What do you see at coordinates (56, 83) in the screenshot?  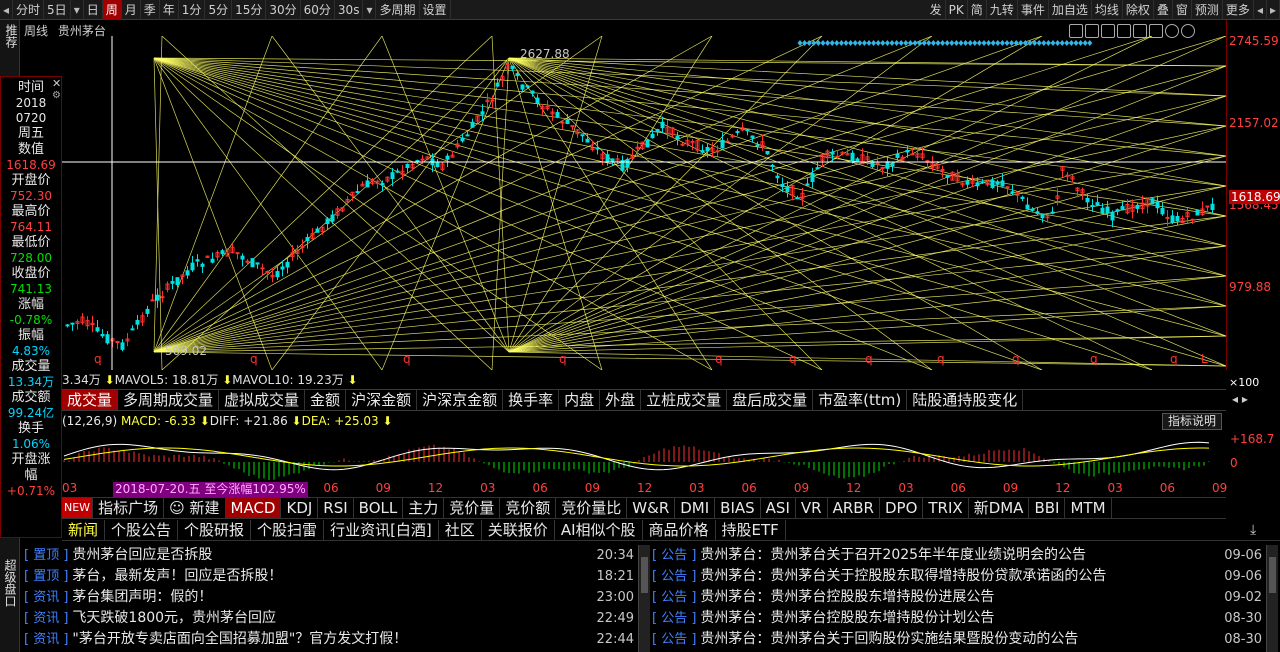 I see `close-icon: ✕` at bounding box center [56, 83].